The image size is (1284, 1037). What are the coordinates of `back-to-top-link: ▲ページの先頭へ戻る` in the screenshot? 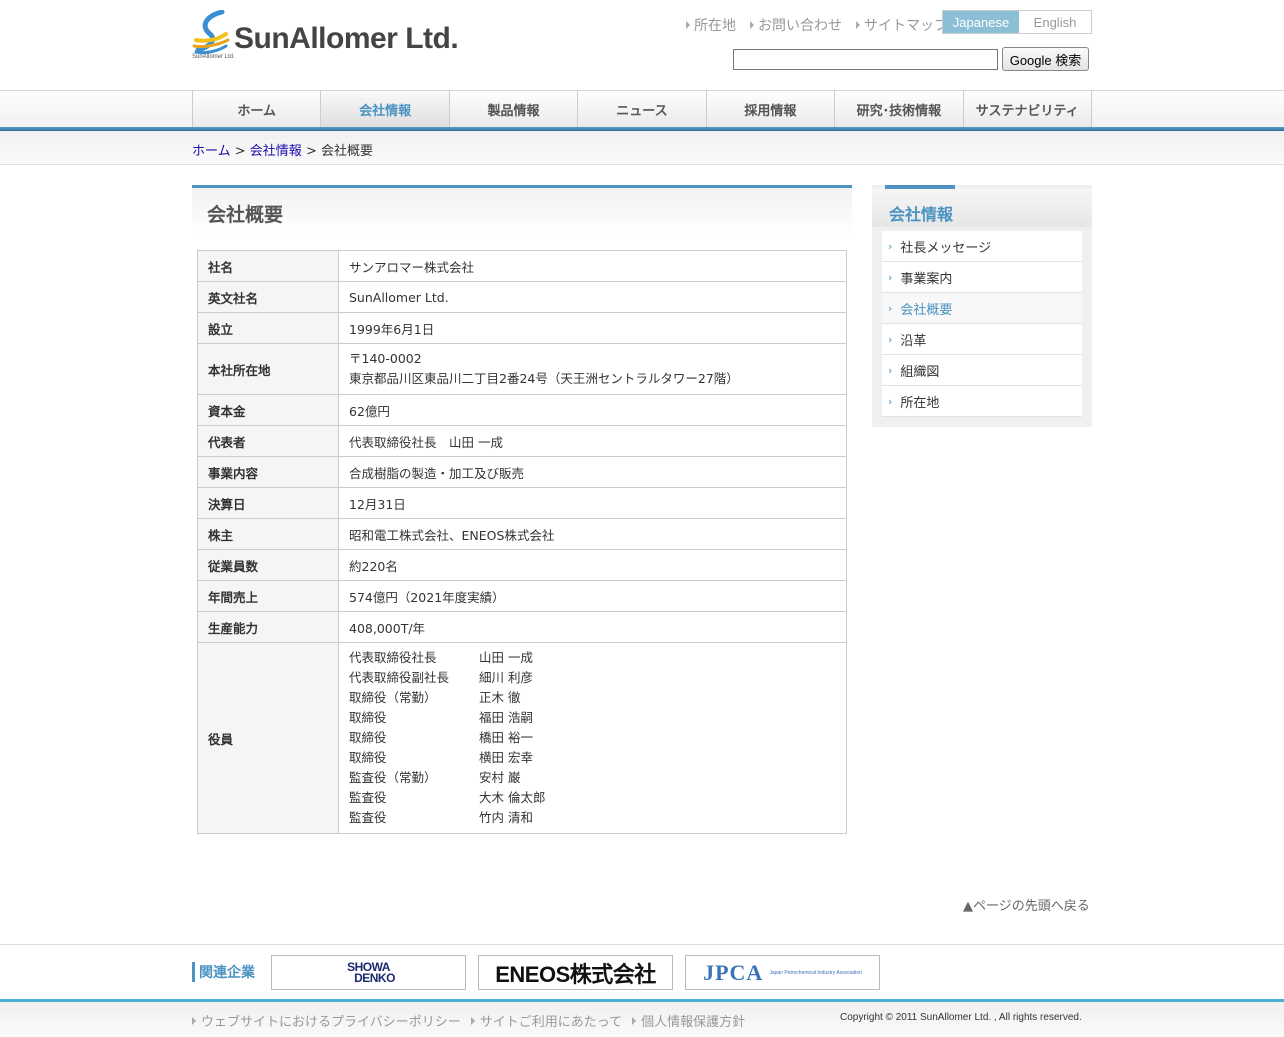 It's located at (1026, 904).